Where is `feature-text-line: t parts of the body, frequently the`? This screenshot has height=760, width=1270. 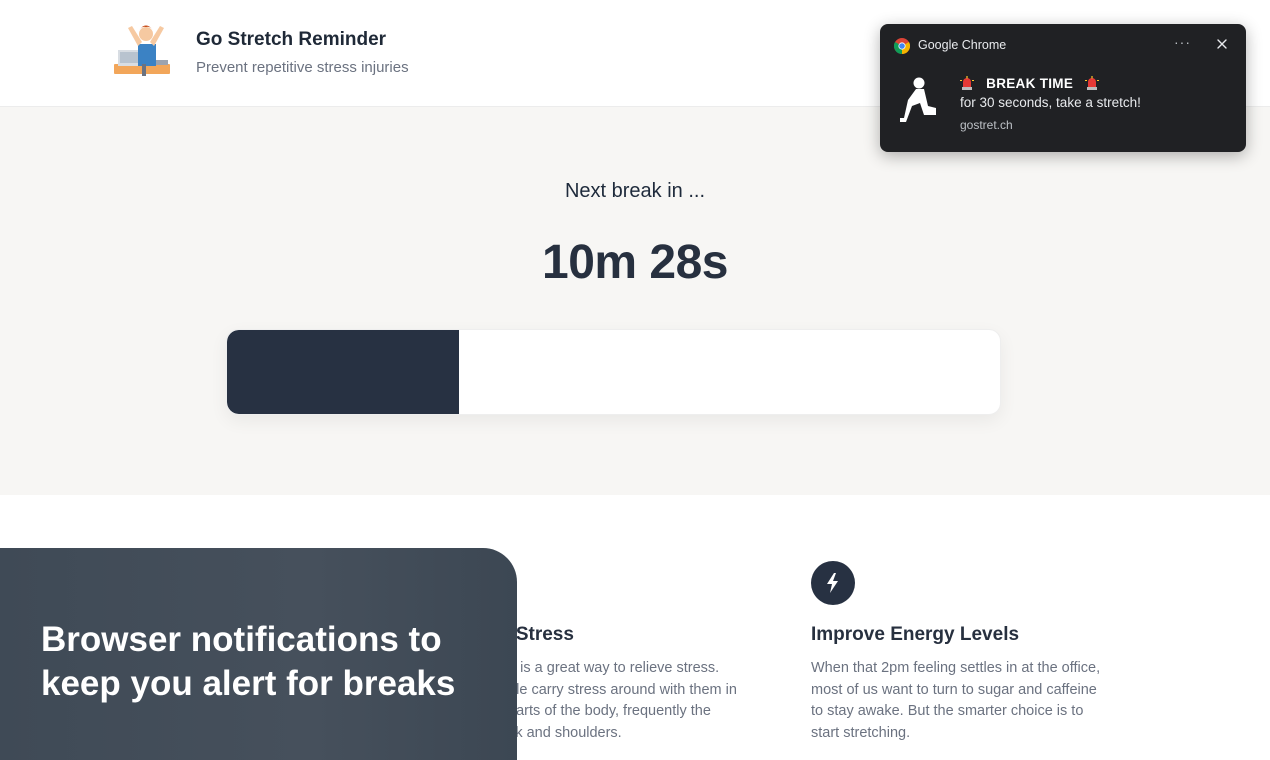
feature-text-line: t parts of the body, frequently the is located at coordinates (605, 711).